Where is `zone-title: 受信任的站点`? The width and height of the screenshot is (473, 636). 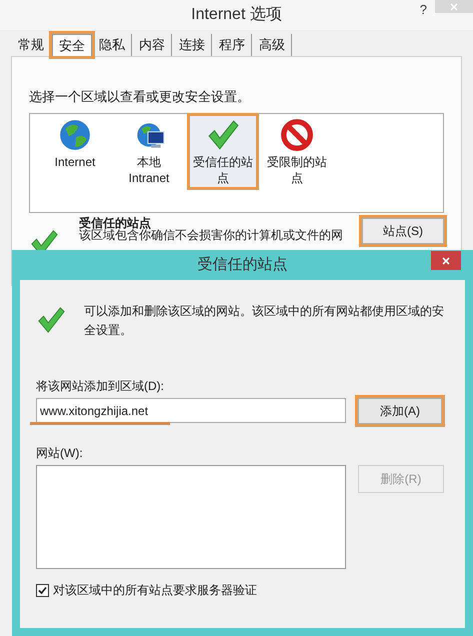 zone-title: 受信任的站点 is located at coordinates (115, 223).